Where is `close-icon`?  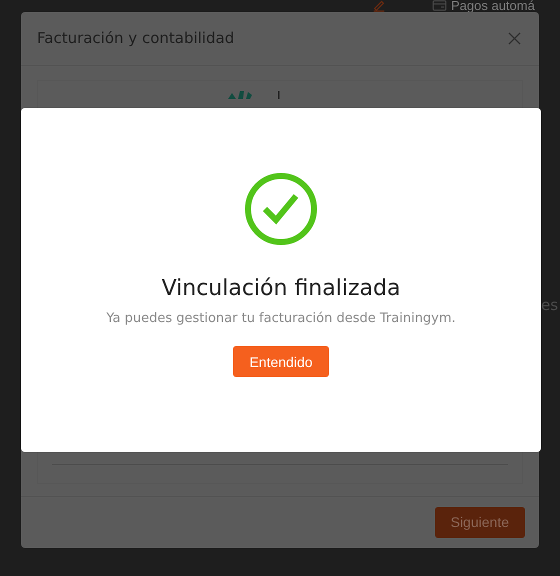
close-icon is located at coordinates (514, 38).